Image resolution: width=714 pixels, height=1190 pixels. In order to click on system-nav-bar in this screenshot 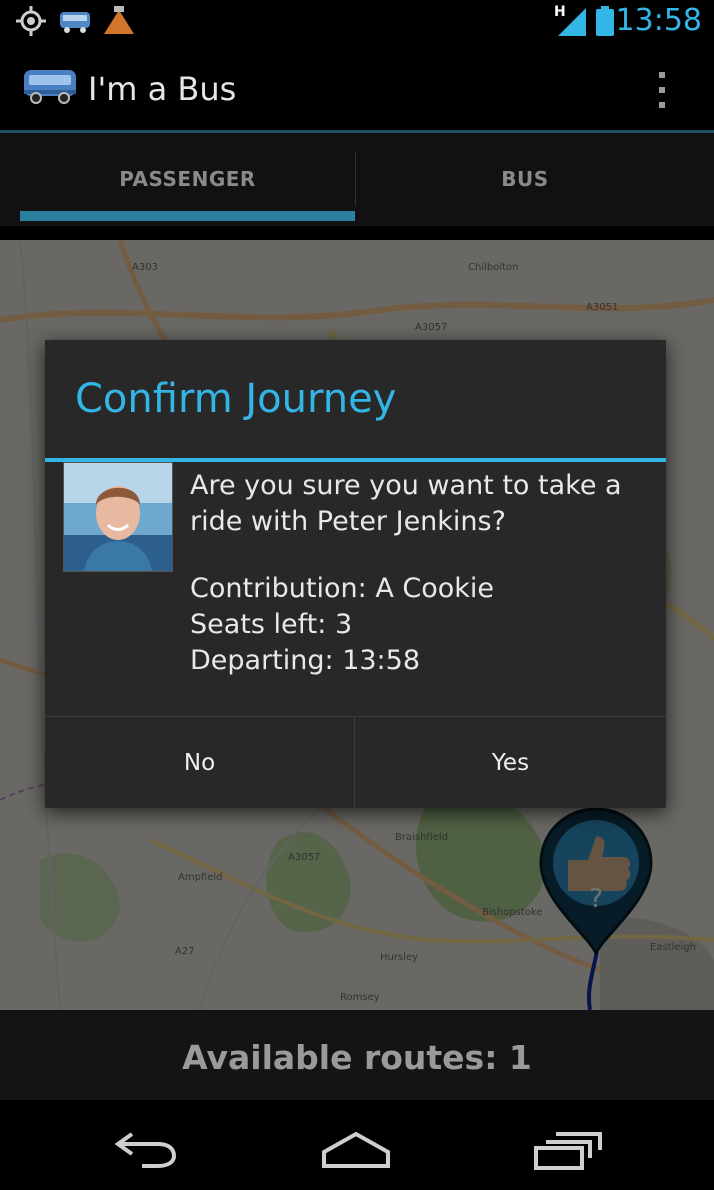, I will do `click(357, 1145)`.